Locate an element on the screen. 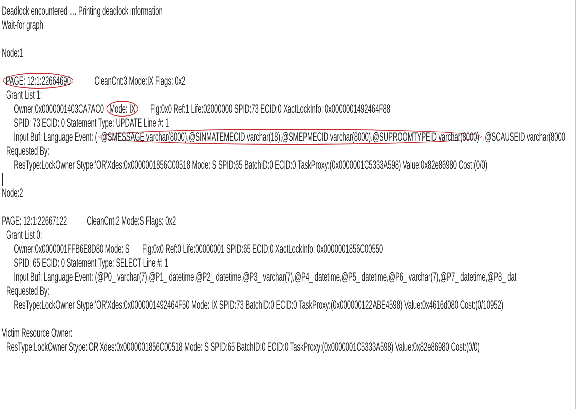  log-text: CleanCnt:2 Mode:S Flags: 0x2 is located at coordinates (131, 221).